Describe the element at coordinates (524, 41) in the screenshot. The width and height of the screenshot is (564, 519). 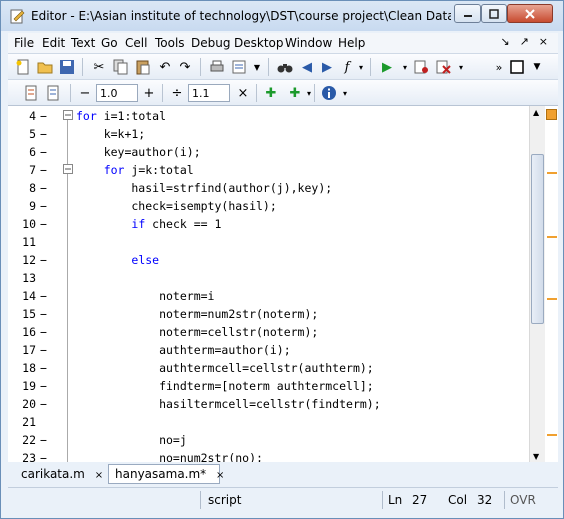
I see `pin-arrow-icon: ↗` at that location.